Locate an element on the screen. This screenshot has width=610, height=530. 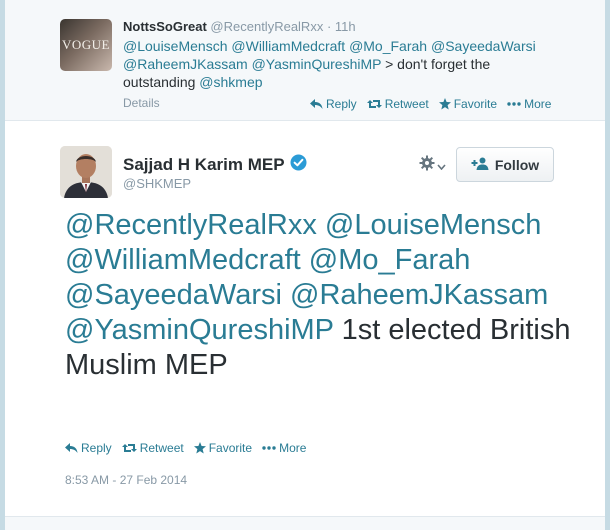
avatar-logo-text: VOGUE is located at coordinates (86, 44).